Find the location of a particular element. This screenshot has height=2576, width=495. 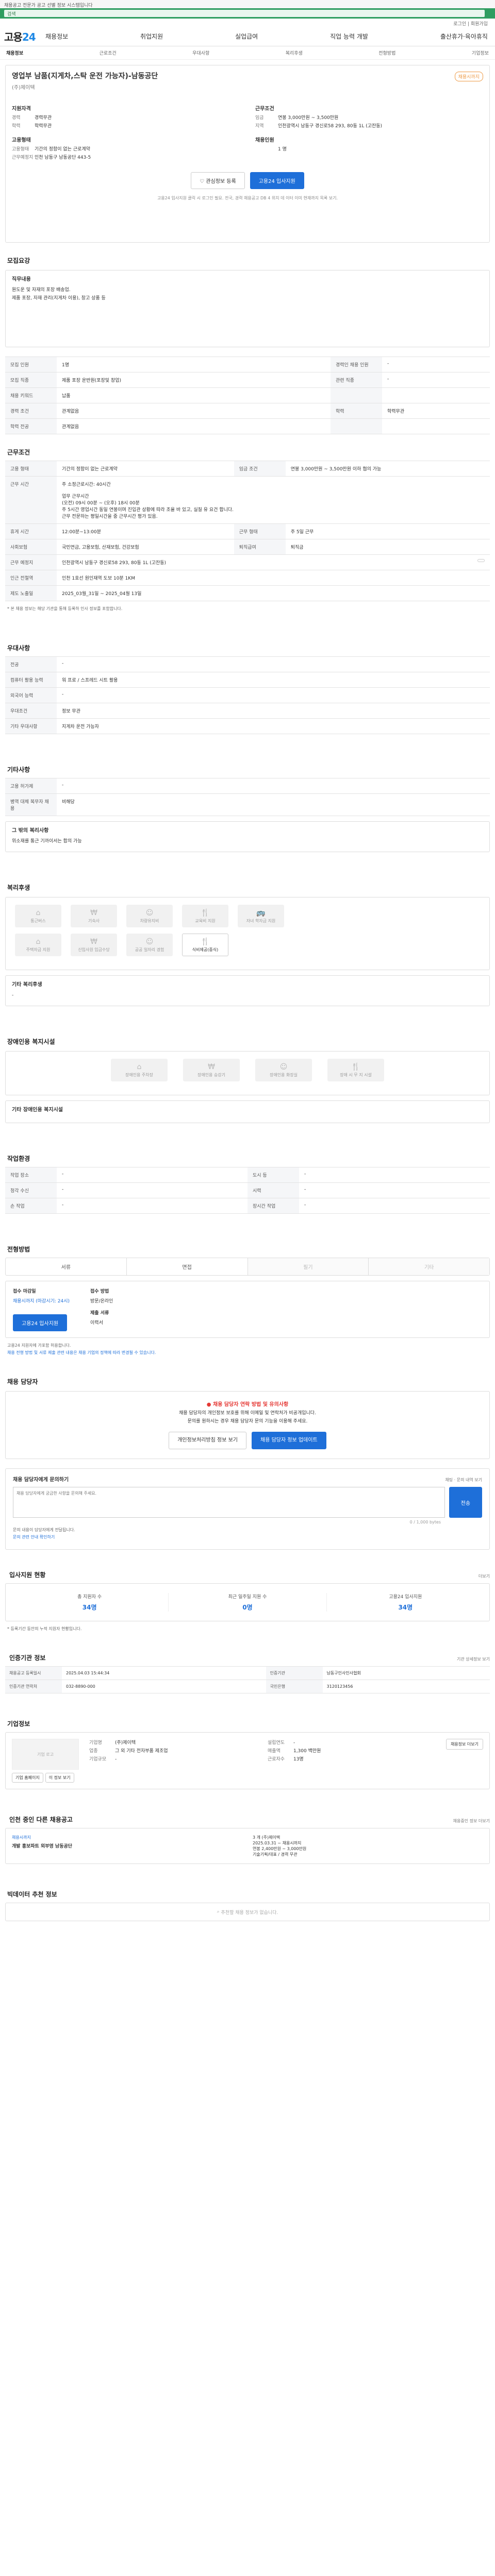

manager-update-button: 채용 담당자 정보 업데이트 is located at coordinates (289, 1441).